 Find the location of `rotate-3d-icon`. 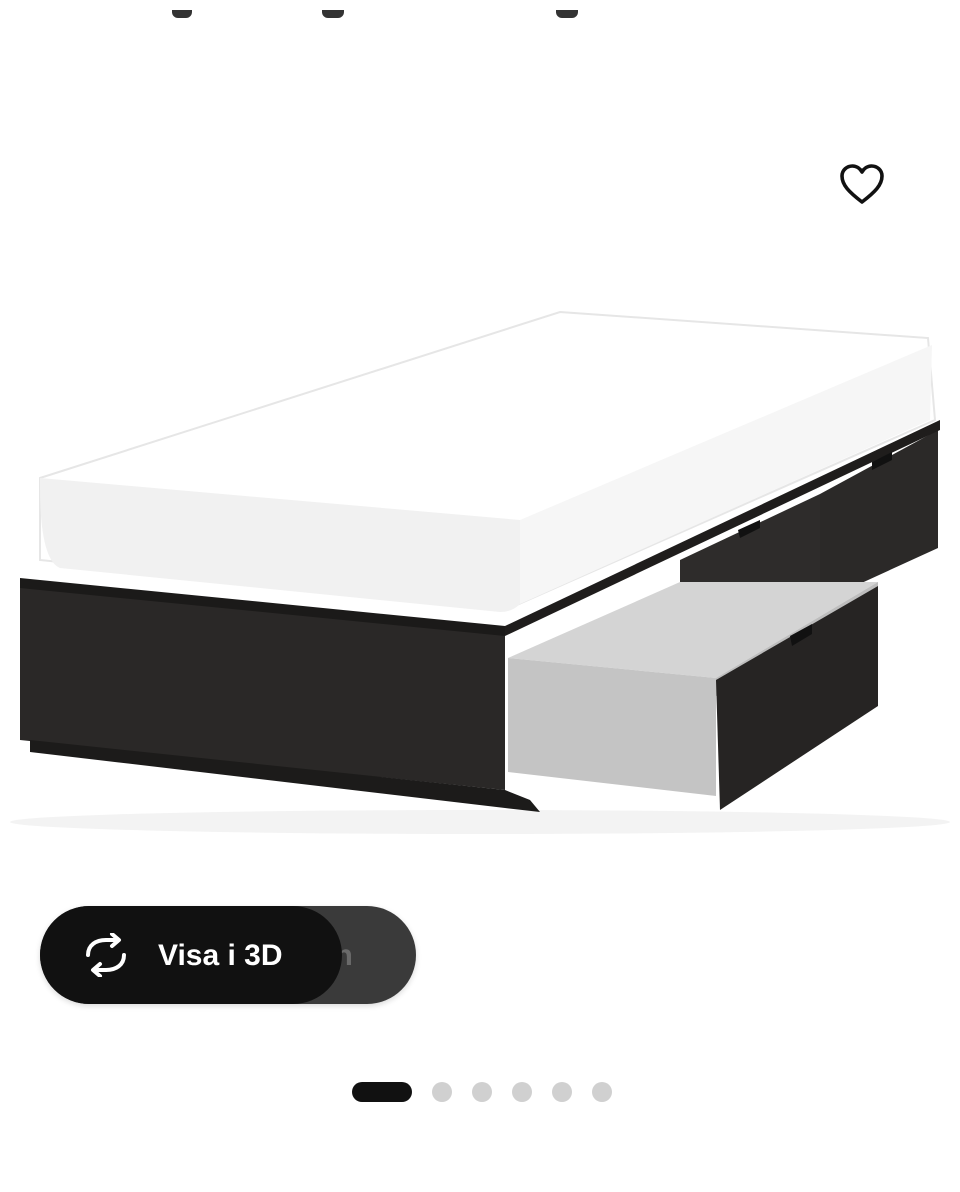

rotate-3d-icon is located at coordinates (106, 955).